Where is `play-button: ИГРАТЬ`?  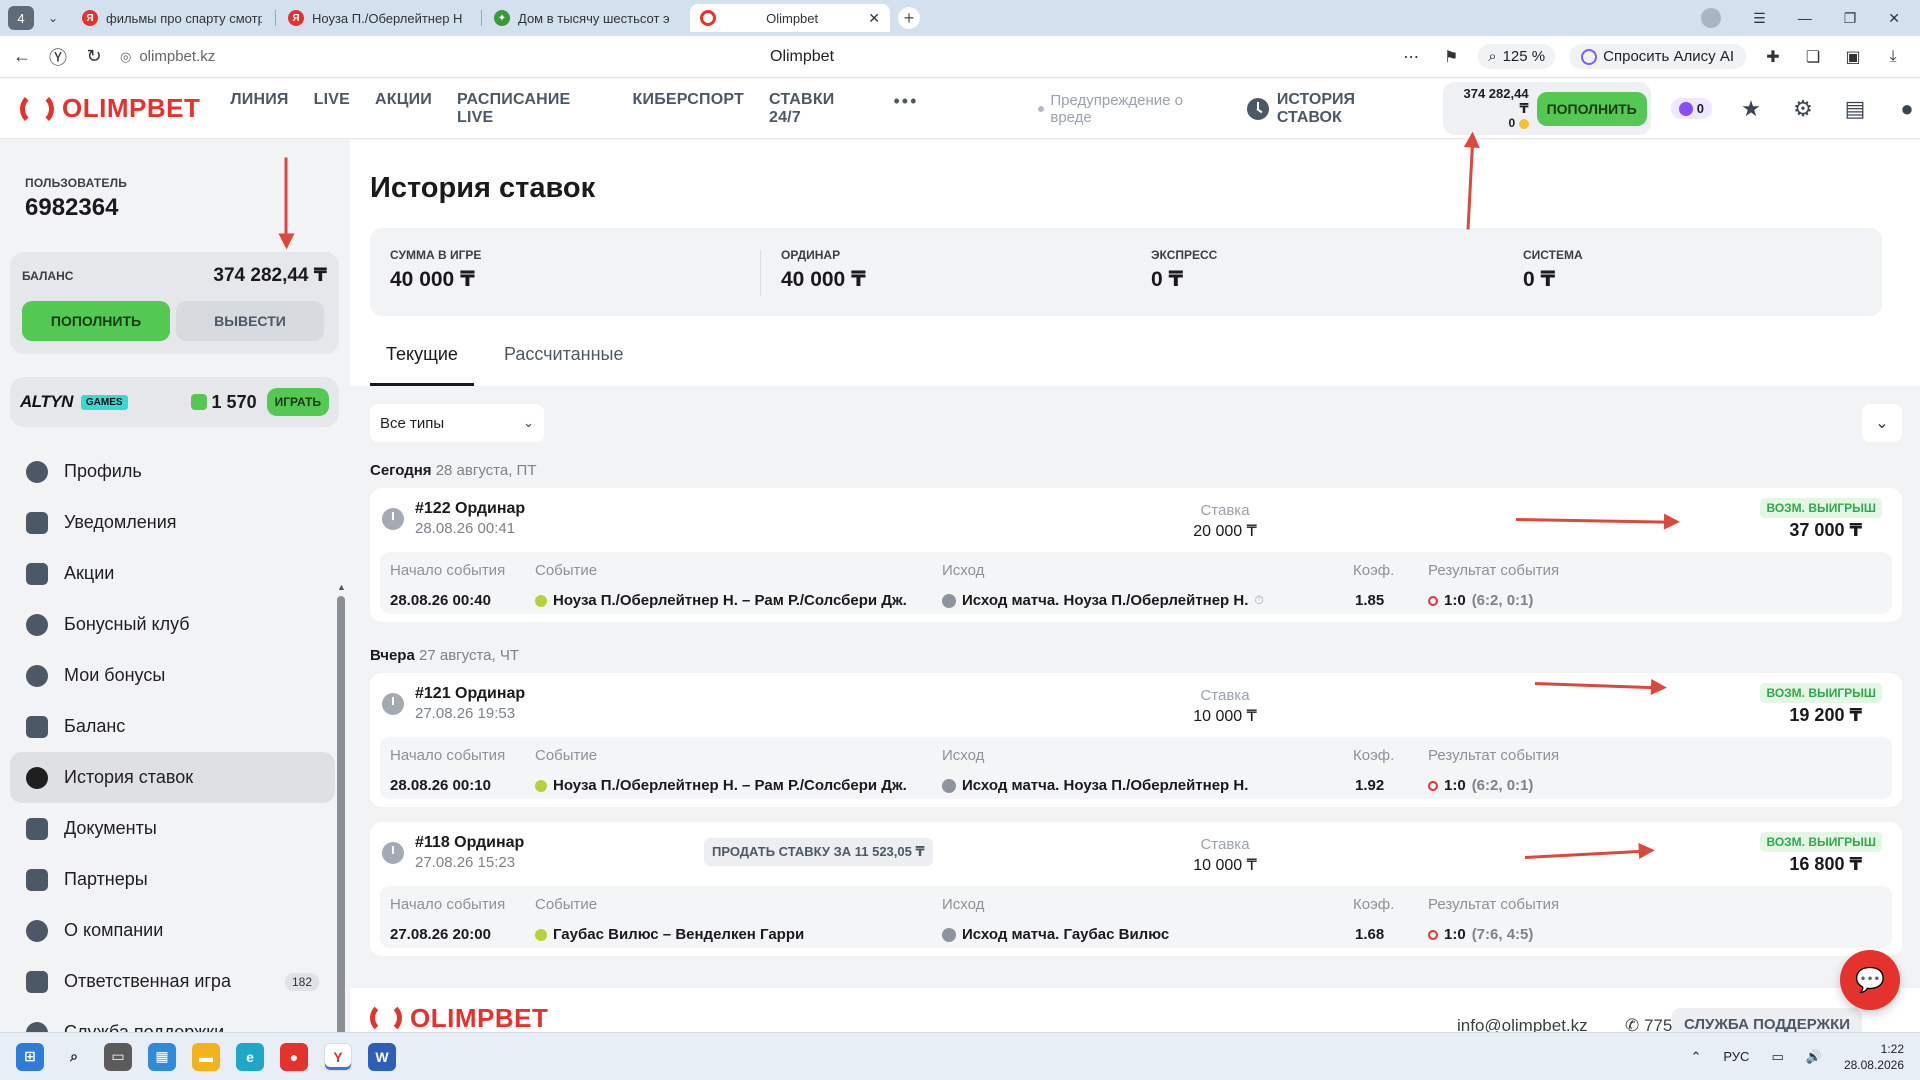 play-button: ИГРАТЬ is located at coordinates (297, 402).